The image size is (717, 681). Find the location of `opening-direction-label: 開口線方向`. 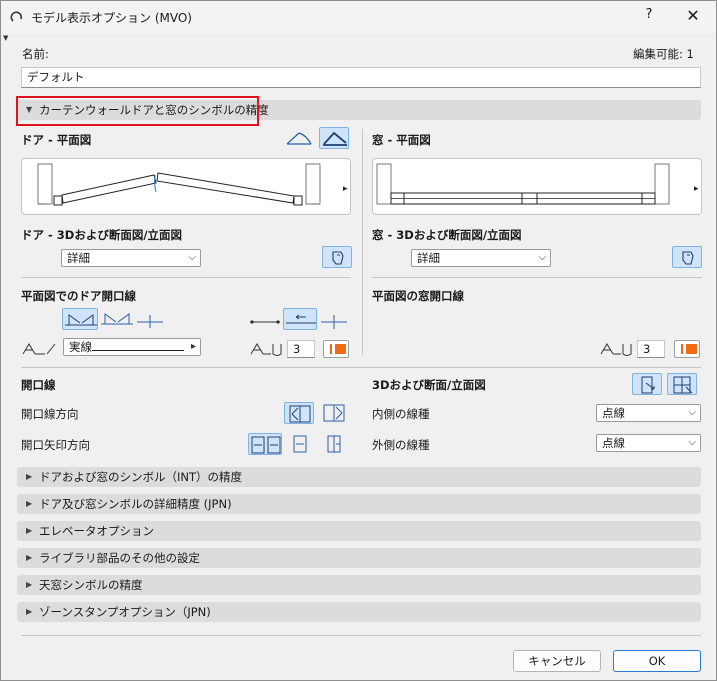

opening-direction-label: 開口線方向 is located at coordinates (50, 414).